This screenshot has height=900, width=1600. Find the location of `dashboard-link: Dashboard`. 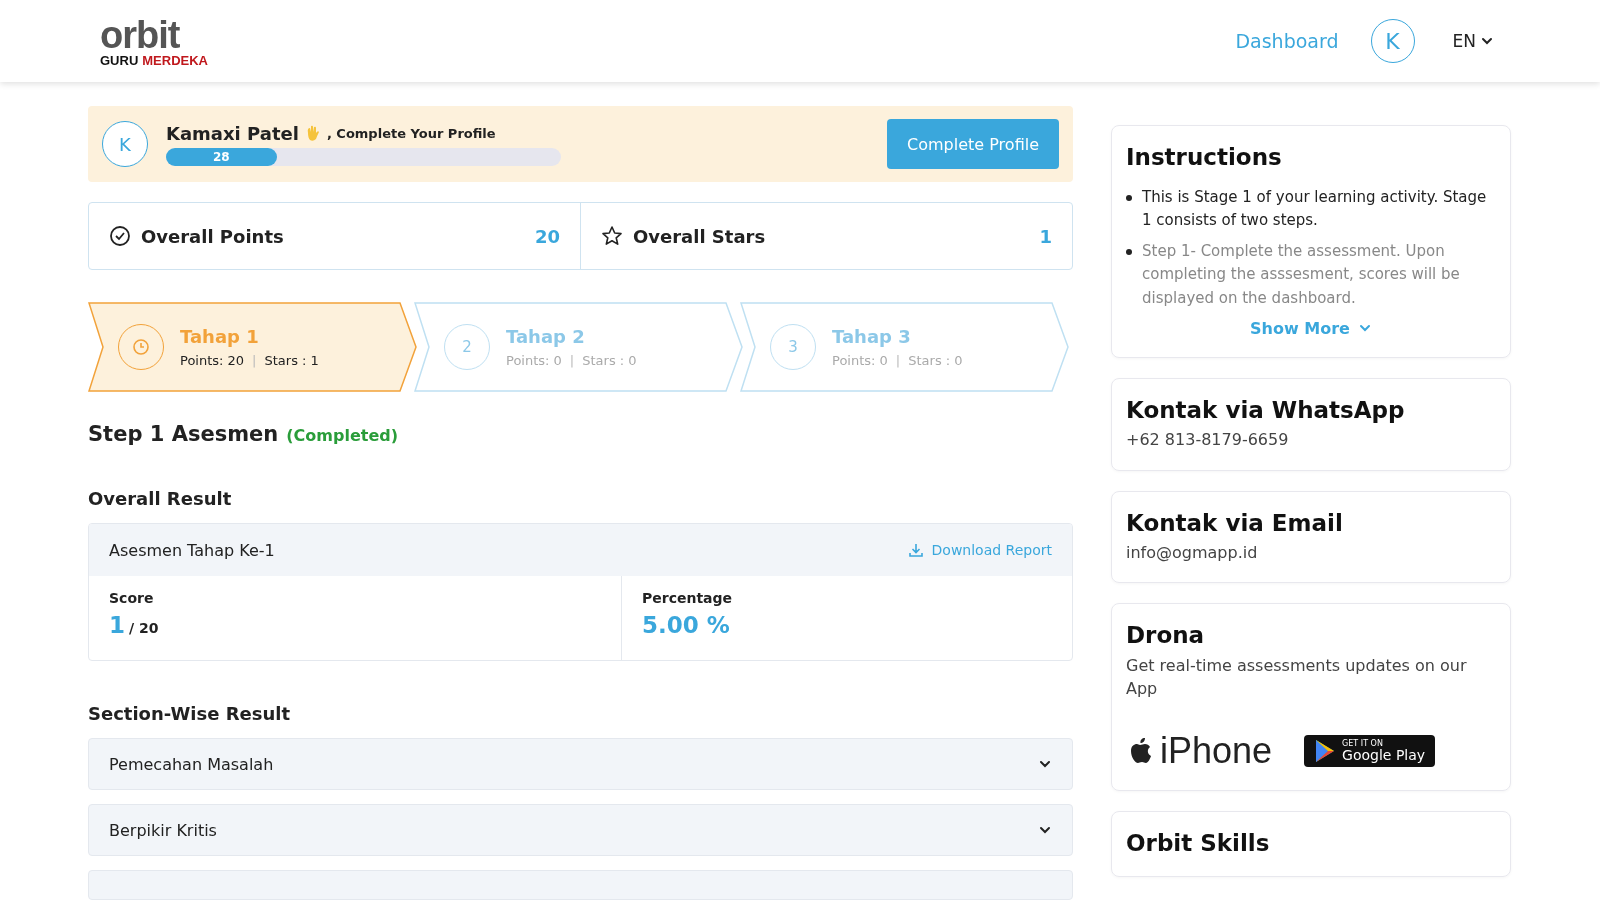

dashboard-link: Dashboard is located at coordinates (1287, 41).